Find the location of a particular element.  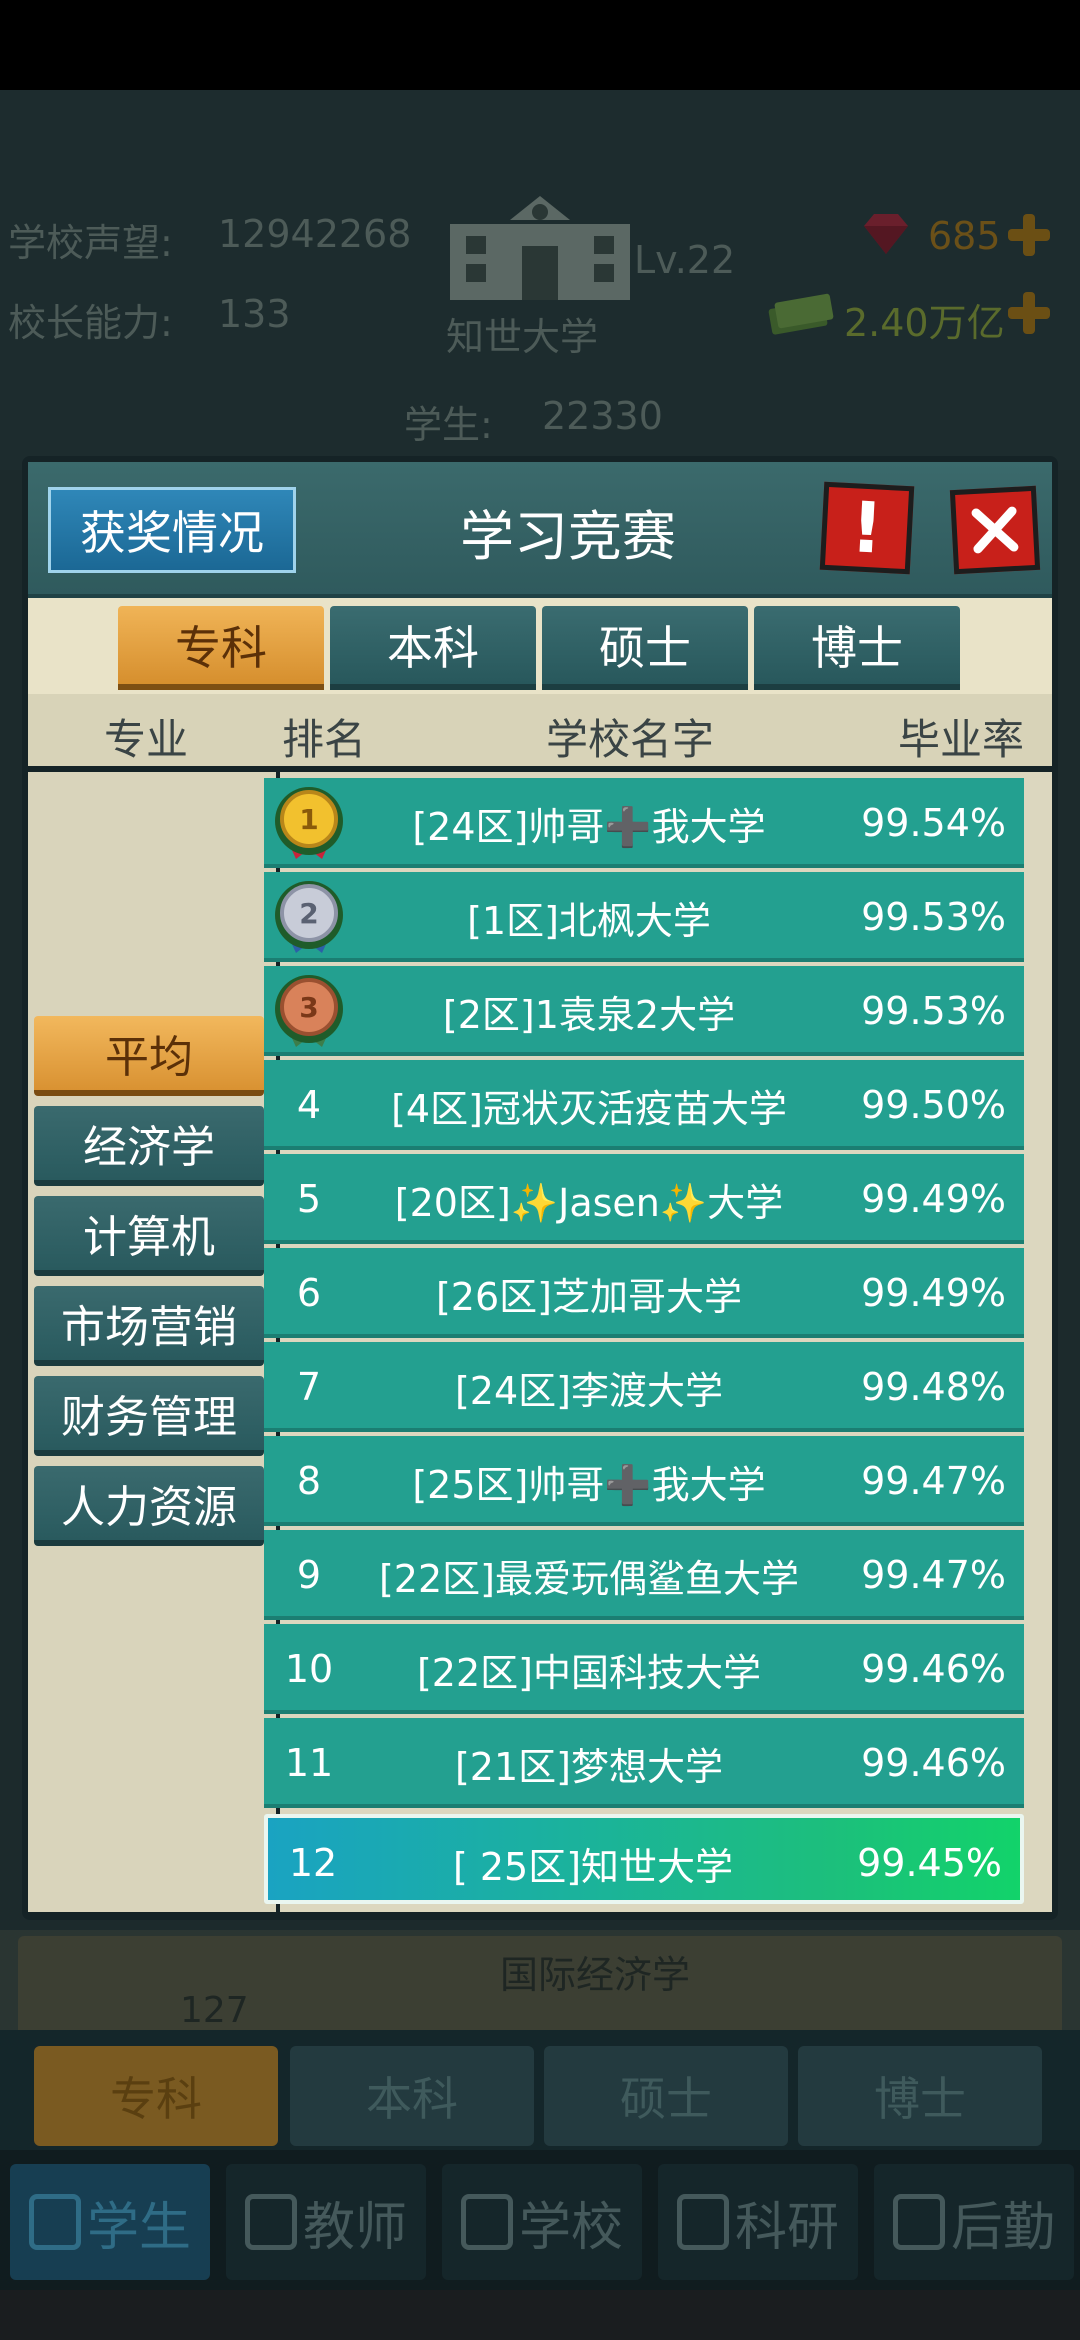

school-name-cell: [4区]冠状灭活疫苗大学 is located at coordinates (589, 1108).